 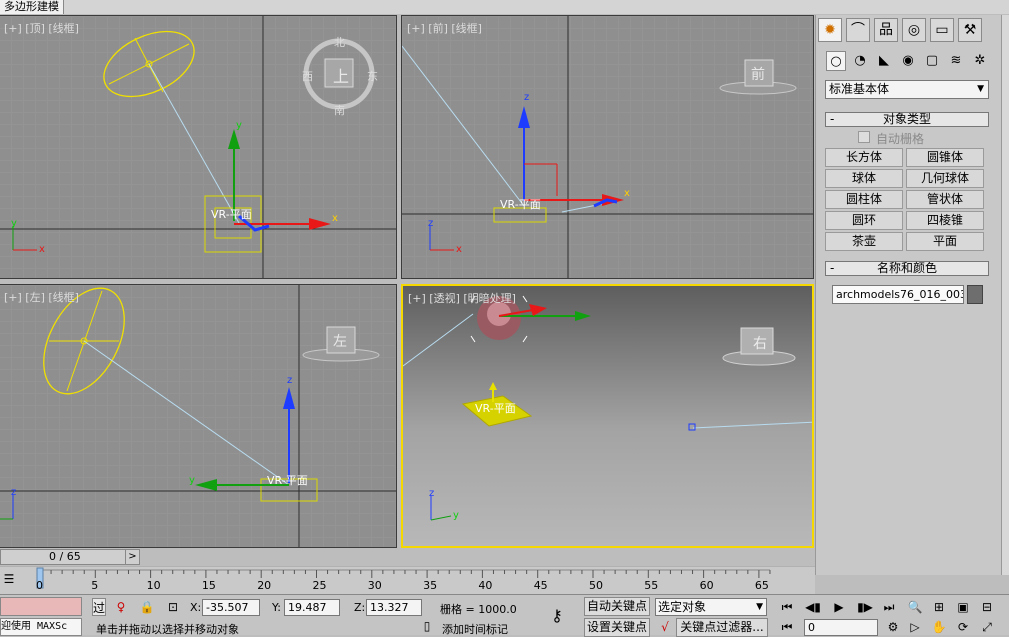 I want to click on box-button: 长方体, so click(x=864, y=157).